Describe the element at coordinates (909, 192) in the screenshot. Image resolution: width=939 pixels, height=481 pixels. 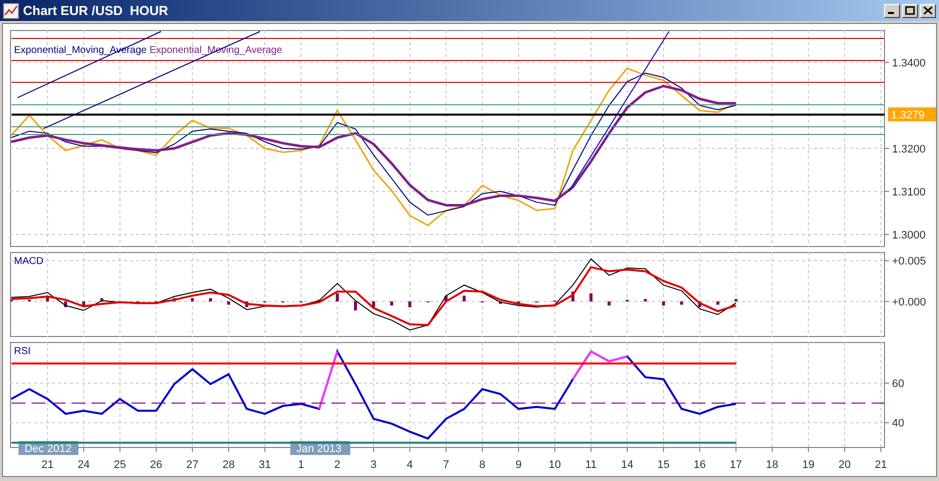
I see `axis-tick-label: 1.3100` at that location.